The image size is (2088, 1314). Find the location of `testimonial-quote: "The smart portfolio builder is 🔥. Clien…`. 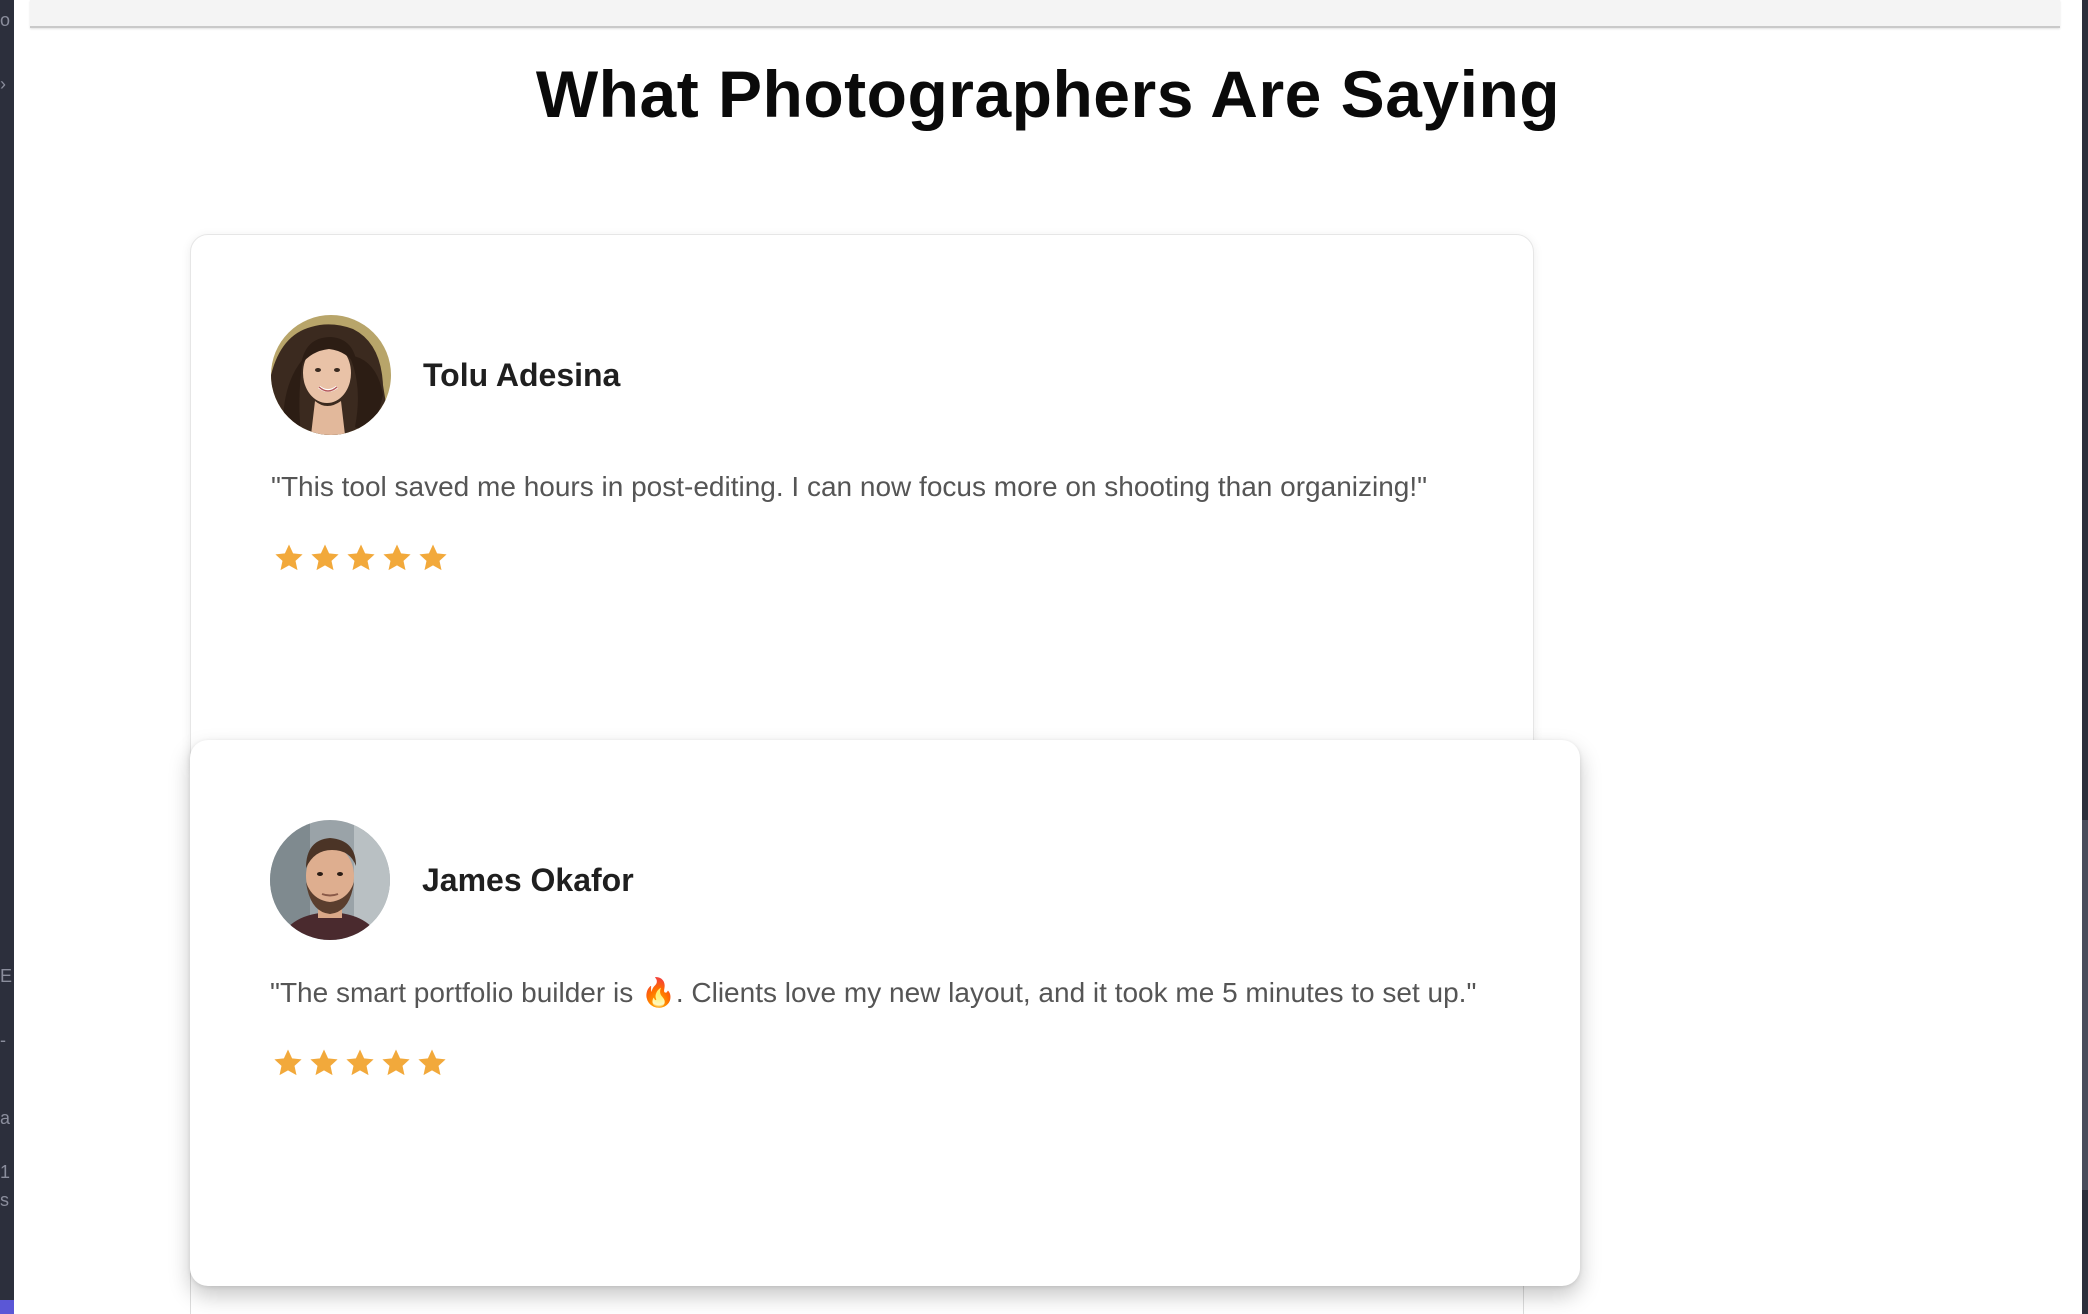

testimonial-quote: "The smart portfolio builder is 🔥. Clien… is located at coordinates (873, 992).